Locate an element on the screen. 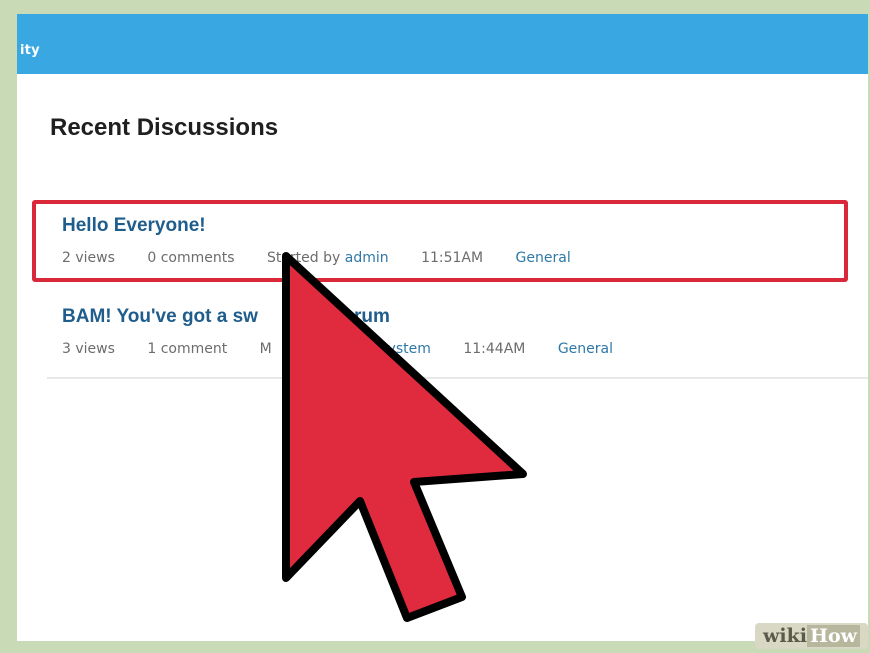  category-link: General is located at coordinates (585, 349).